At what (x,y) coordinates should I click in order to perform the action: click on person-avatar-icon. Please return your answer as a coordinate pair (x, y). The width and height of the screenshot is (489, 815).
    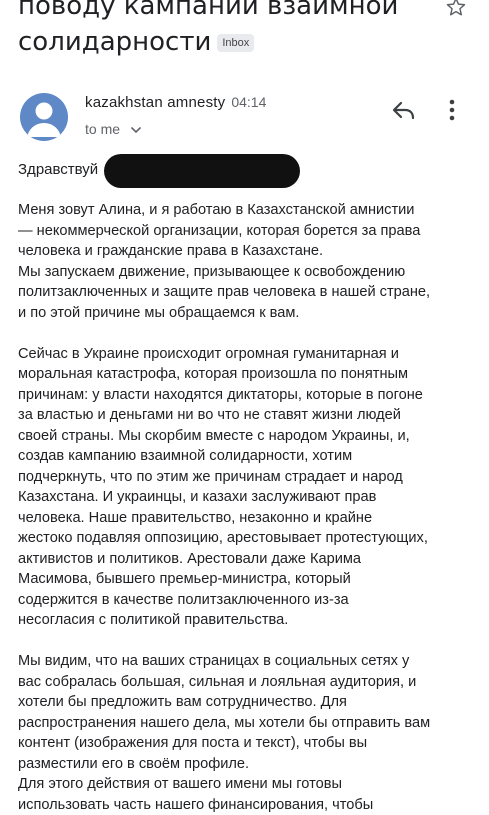
    Looking at the image, I should click on (44, 117).